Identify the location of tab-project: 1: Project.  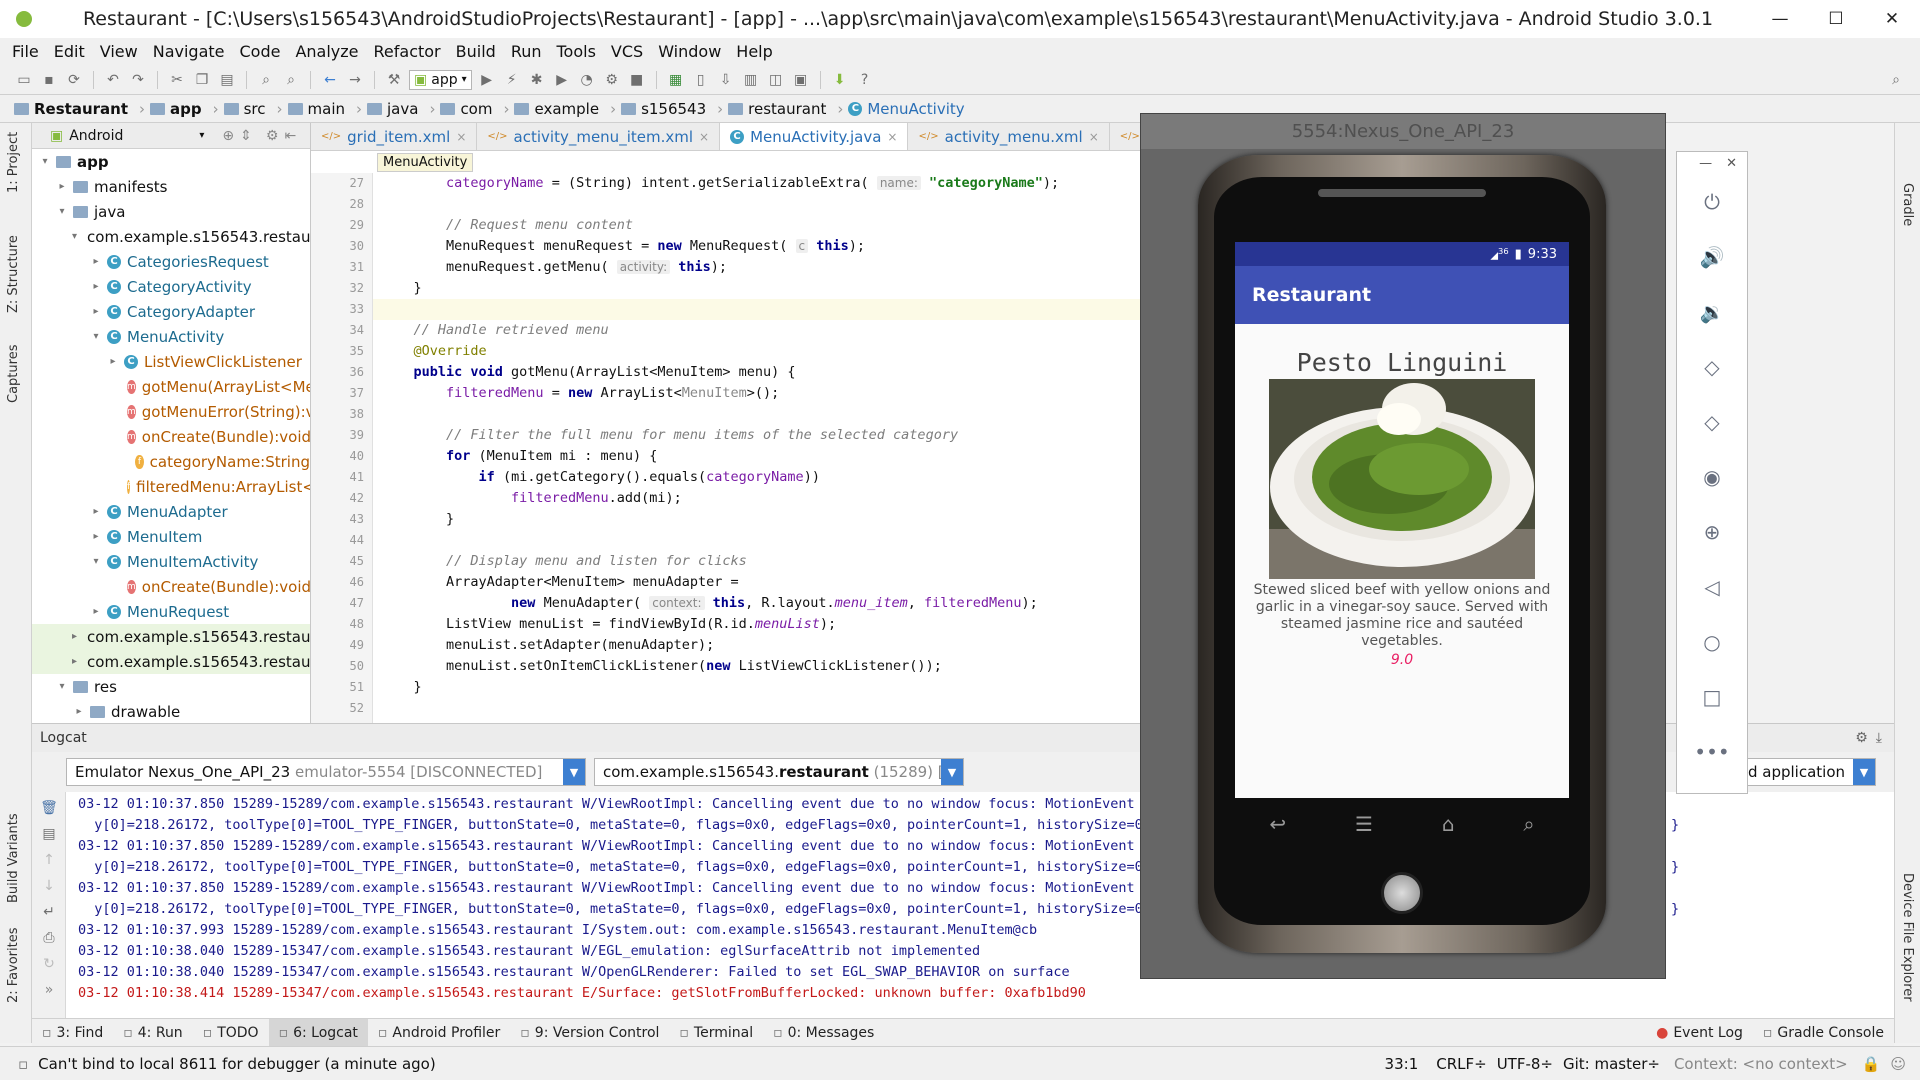
(13, 162).